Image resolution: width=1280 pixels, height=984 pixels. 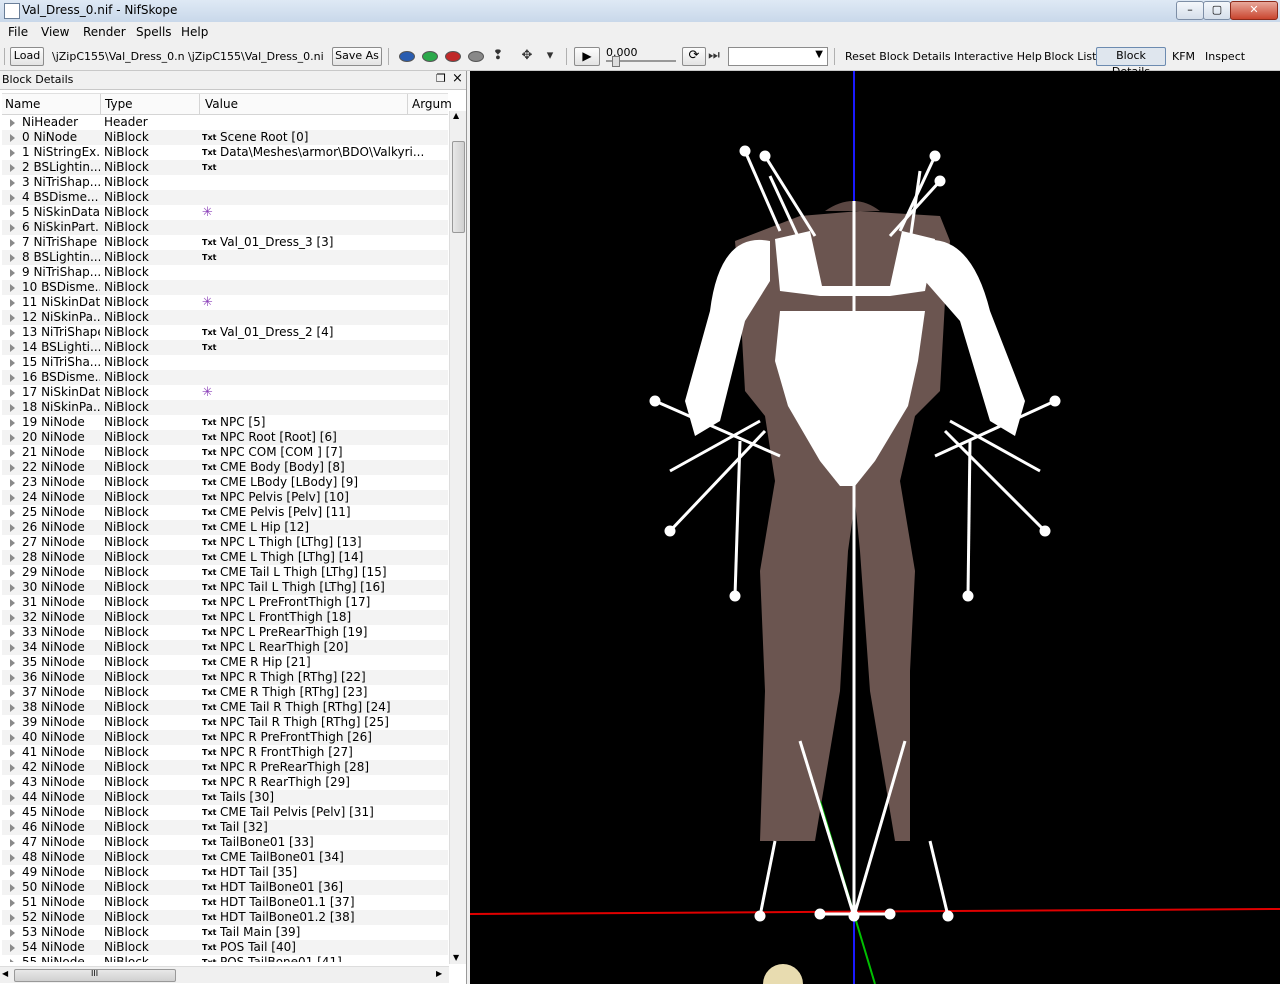 I want to click on tree-row: 16 BSDisme... NiBlock, so click(x=225, y=377).